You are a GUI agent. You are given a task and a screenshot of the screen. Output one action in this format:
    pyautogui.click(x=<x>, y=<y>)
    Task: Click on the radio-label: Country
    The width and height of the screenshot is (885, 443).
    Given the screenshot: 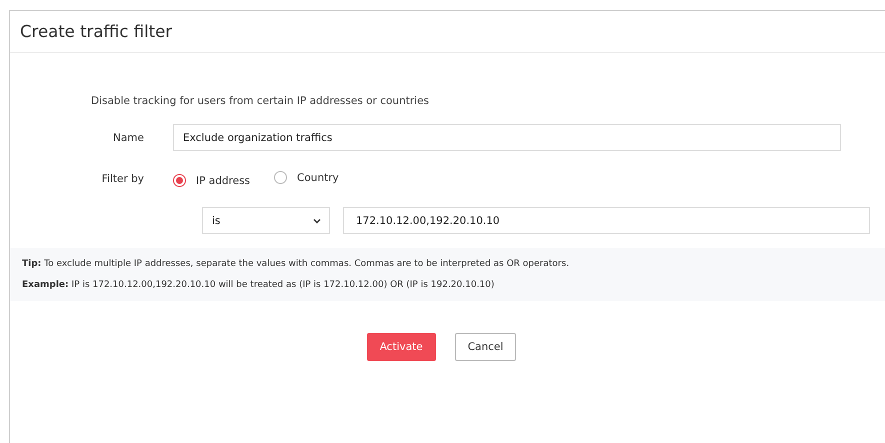 What is the action you would take?
    pyautogui.click(x=318, y=178)
    